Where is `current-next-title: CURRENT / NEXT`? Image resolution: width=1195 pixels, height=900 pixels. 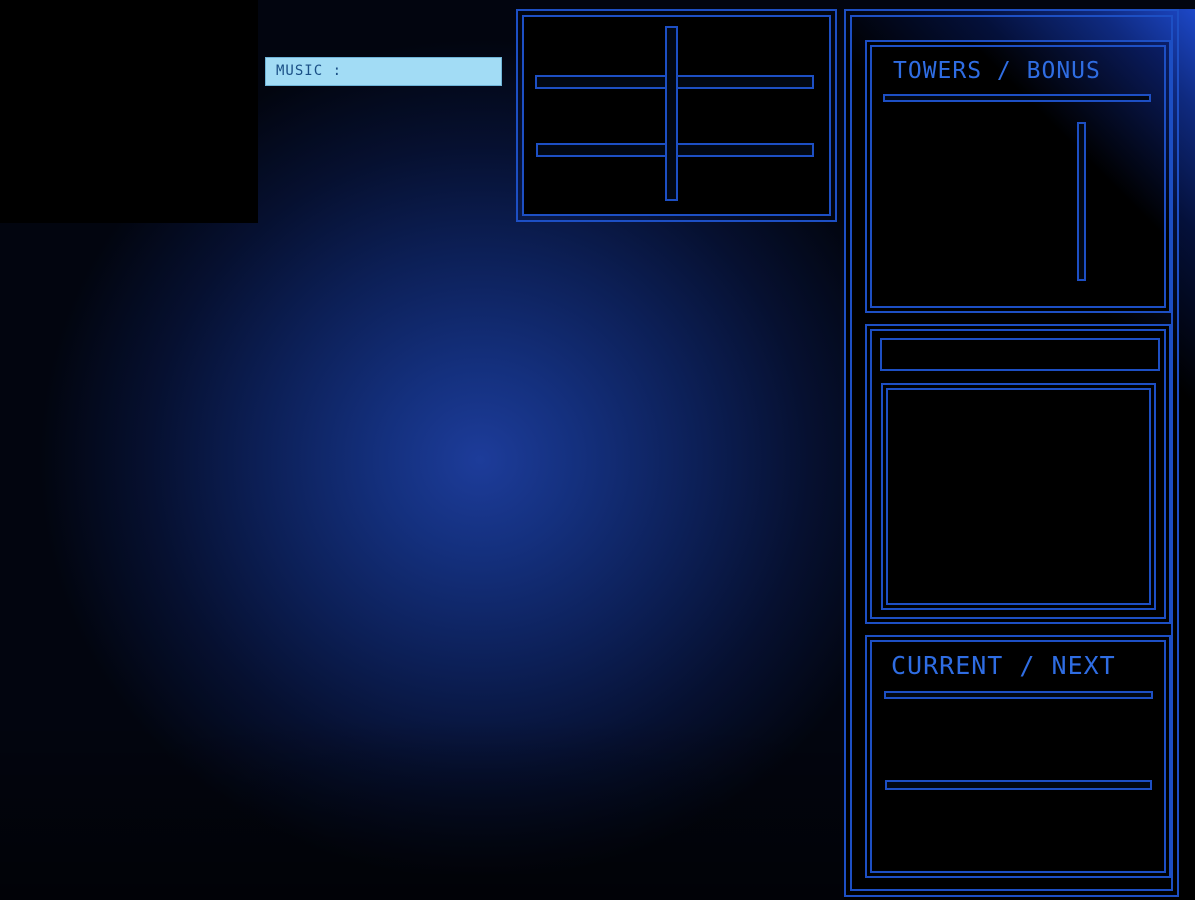 current-next-title: CURRENT / NEXT is located at coordinates (1003, 665).